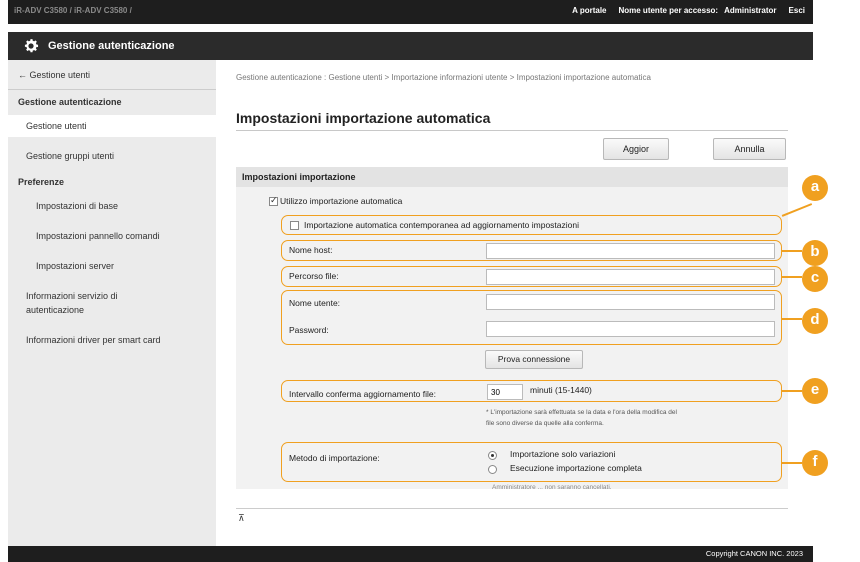 This screenshot has width=860, height=562. What do you see at coordinates (531, 391) in the screenshot?
I see `callout-e-outline` at bounding box center [531, 391].